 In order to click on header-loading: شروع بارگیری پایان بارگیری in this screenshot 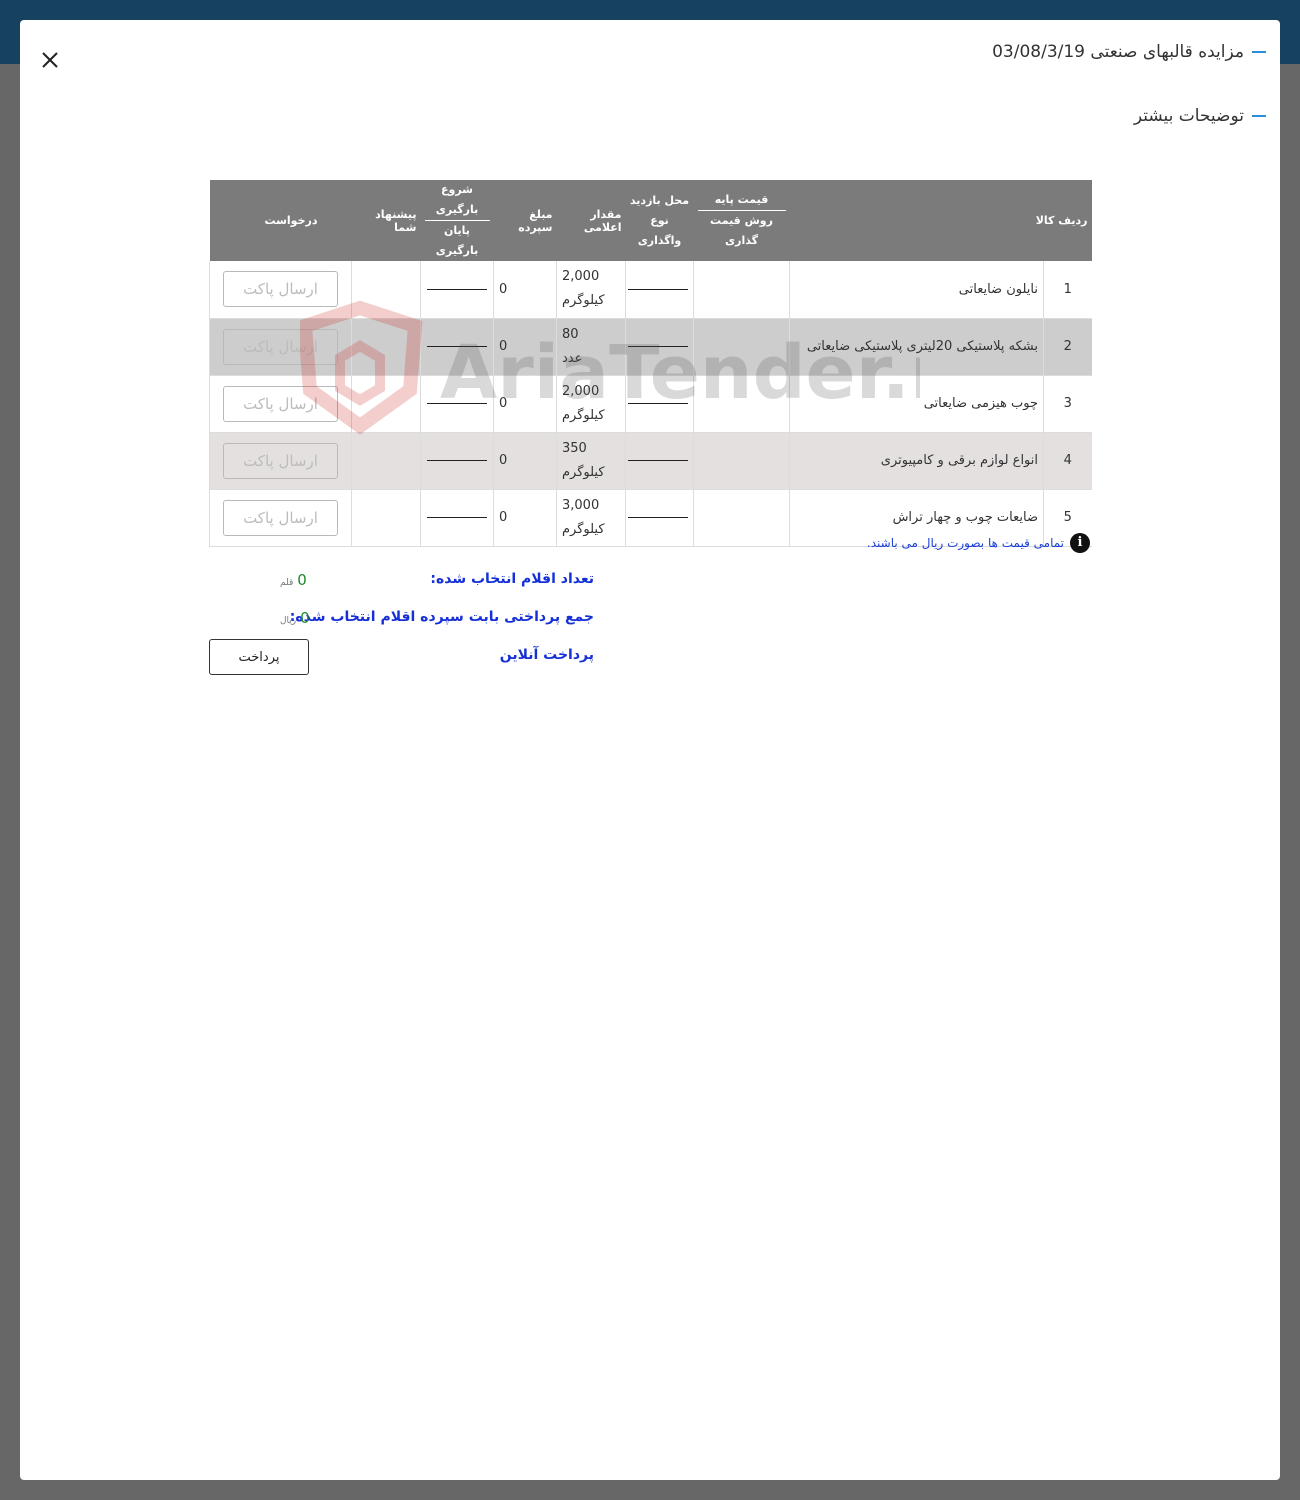, I will do `click(457, 220)`.